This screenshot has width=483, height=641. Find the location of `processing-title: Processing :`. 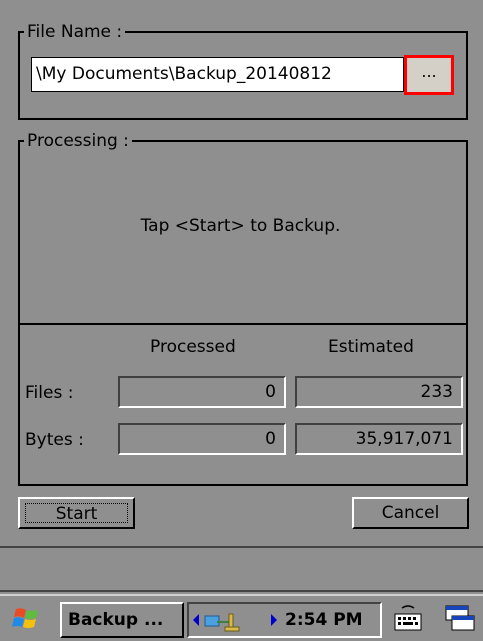

processing-title: Processing : is located at coordinates (78, 141).